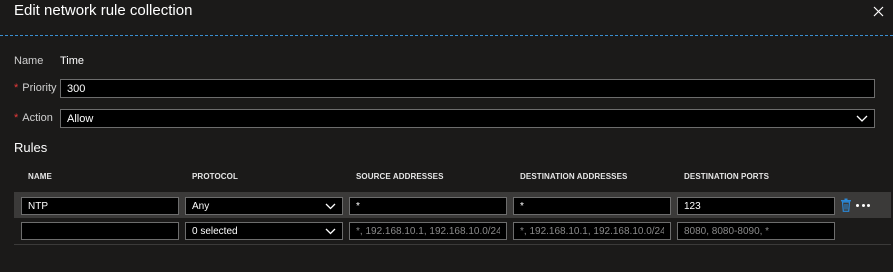 Image resolution: width=893 pixels, height=272 pixels. Describe the element at coordinates (452, 244) in the screenshot. I see `grid-divider` at that location.